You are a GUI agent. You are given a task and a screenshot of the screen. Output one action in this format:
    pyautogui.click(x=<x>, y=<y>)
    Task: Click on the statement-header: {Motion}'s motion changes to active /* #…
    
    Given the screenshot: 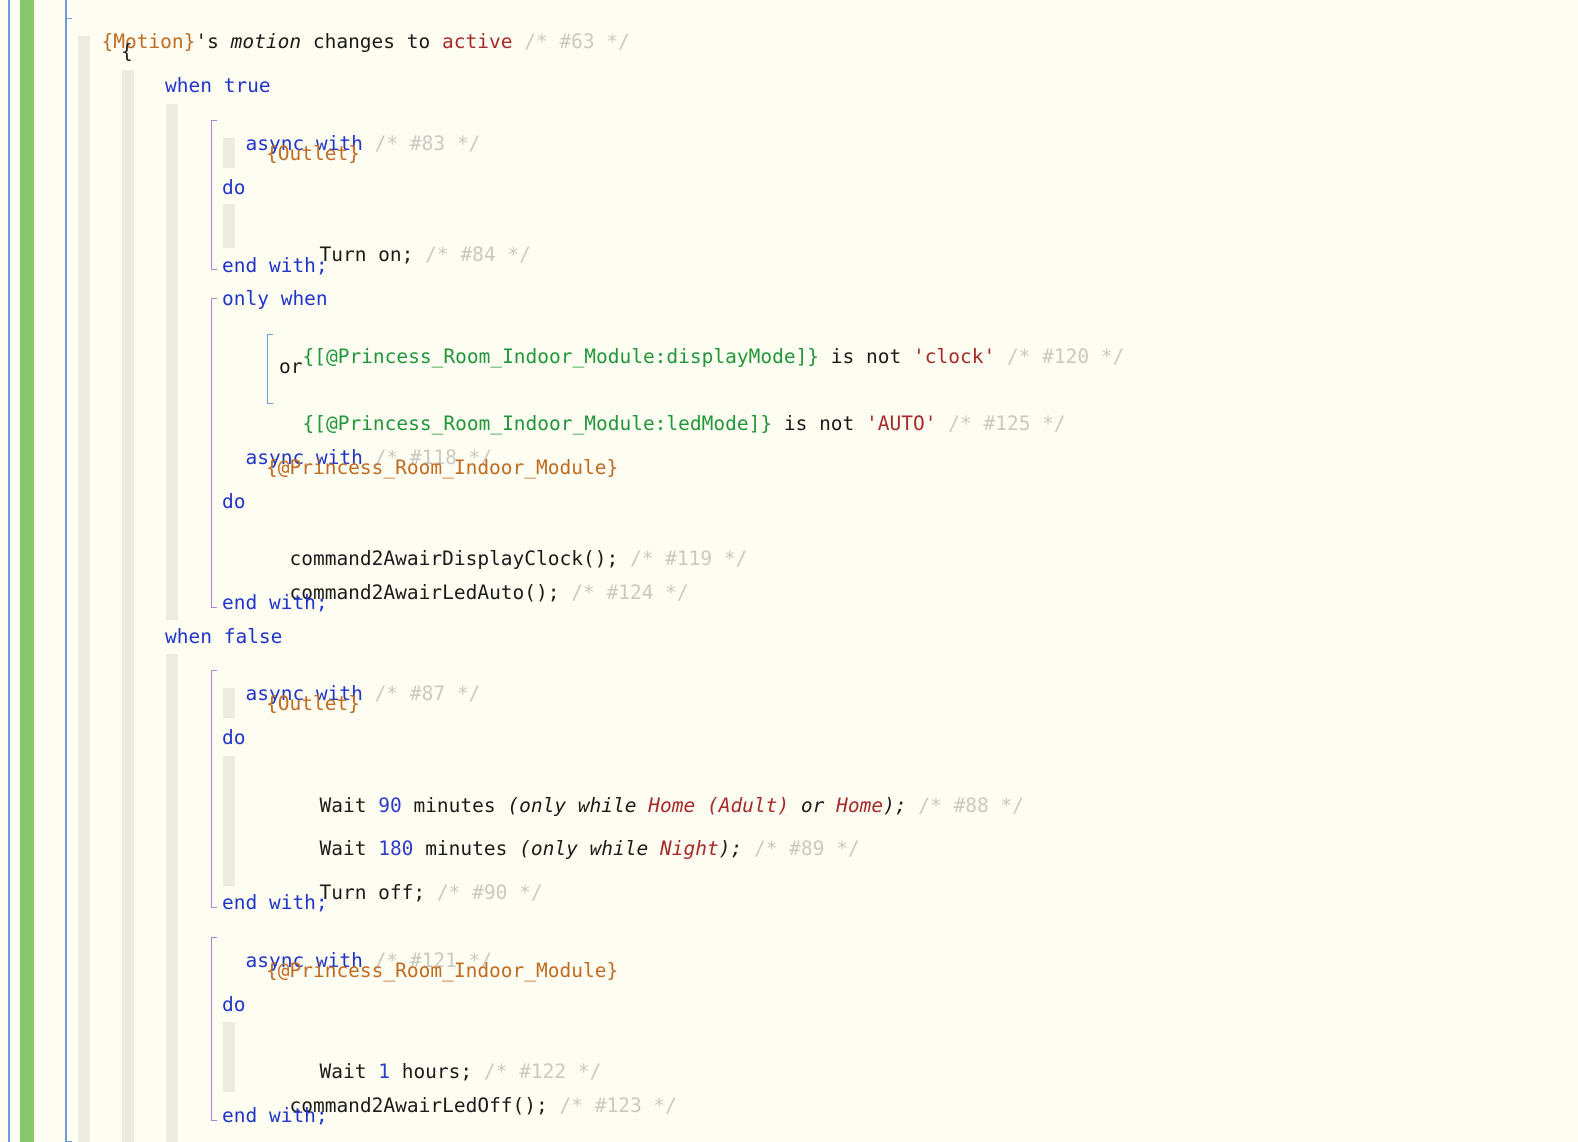 What is the action you would take?
    pyautogui.click(x=354, y=30)
    